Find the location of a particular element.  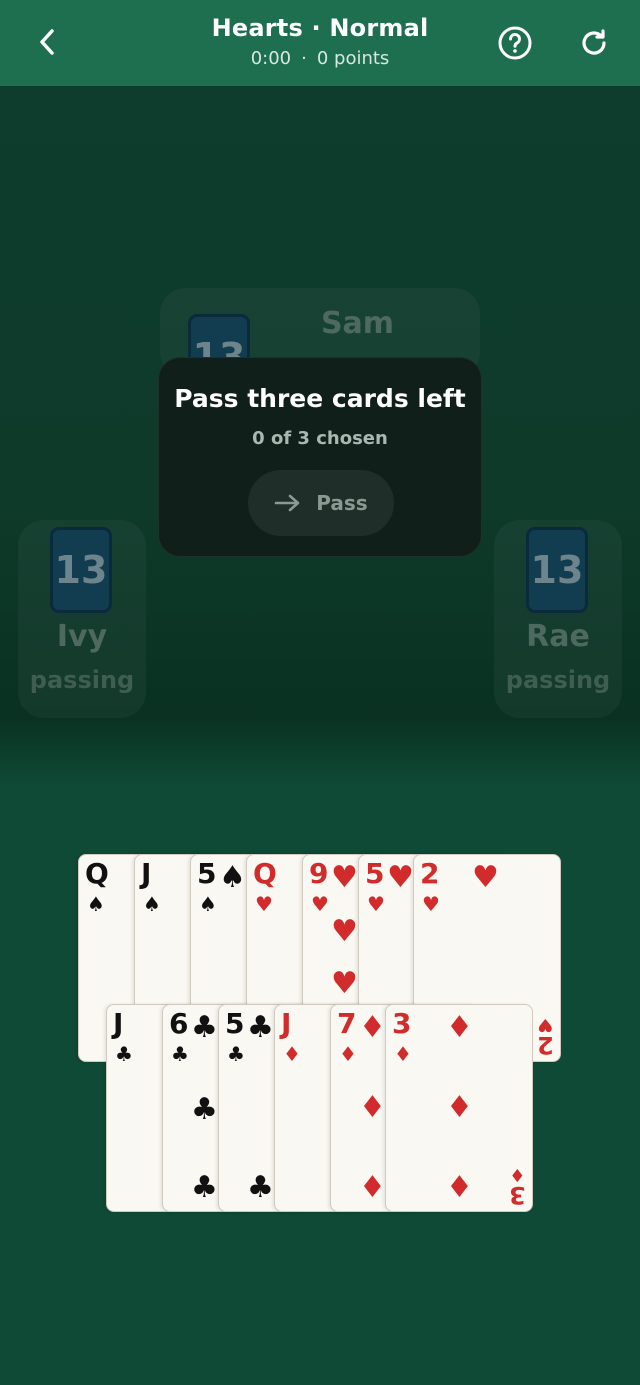

opponent-left: 13 Ivy passing is located at coordinates (82, 619).